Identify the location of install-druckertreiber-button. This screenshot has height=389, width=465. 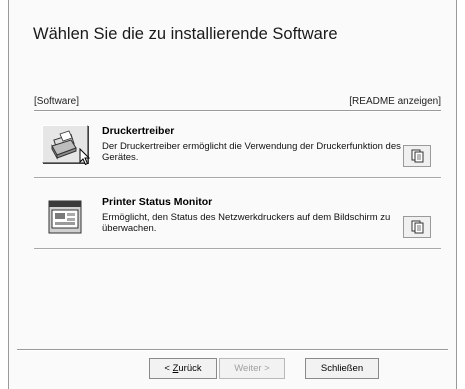
(66, 145).